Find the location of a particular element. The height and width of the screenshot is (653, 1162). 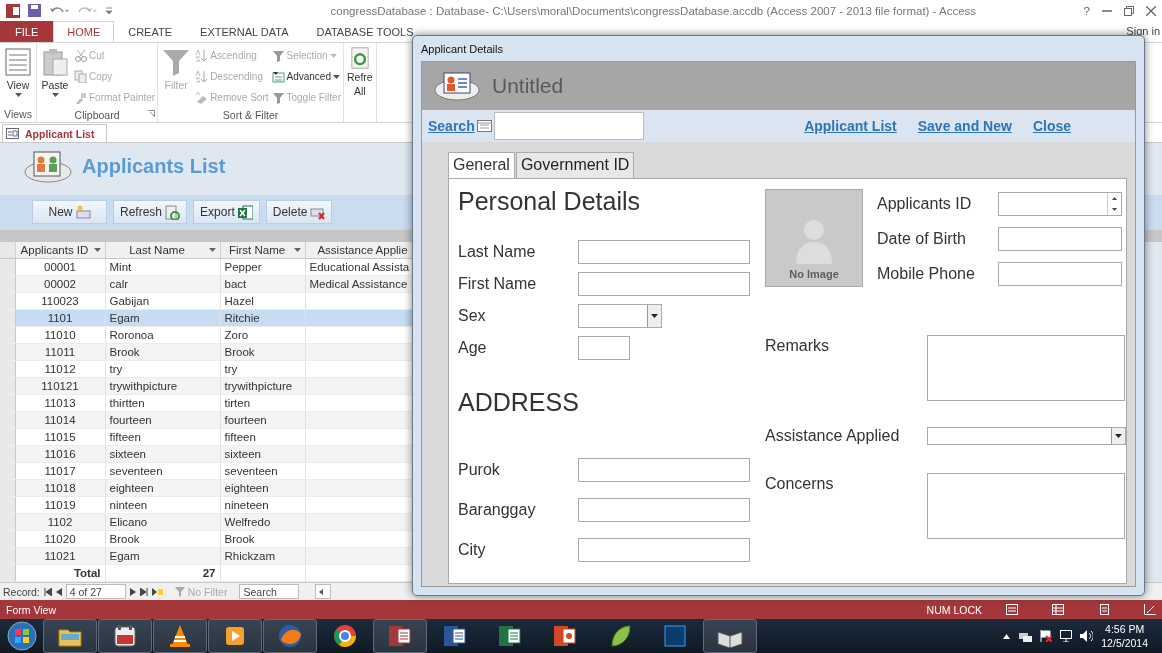

globe-icon is located at coordinates (290, 636).